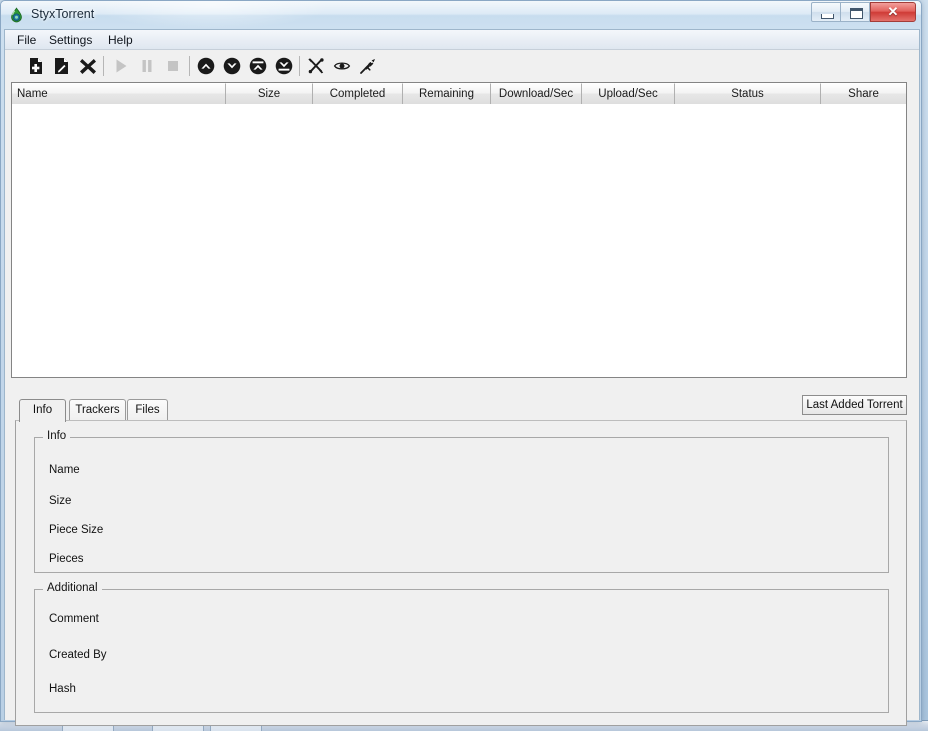 This screenshot has height=731, width=928. I want to click on add-torrent-button, so click(36, 66).